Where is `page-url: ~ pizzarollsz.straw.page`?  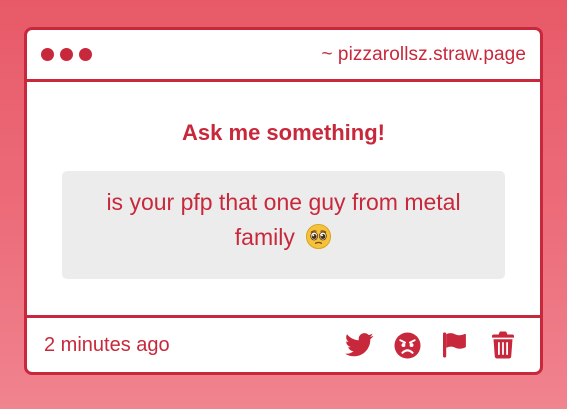
page-url: ~ pizzarollsz.straw.page is located at coordinates (423, 55).